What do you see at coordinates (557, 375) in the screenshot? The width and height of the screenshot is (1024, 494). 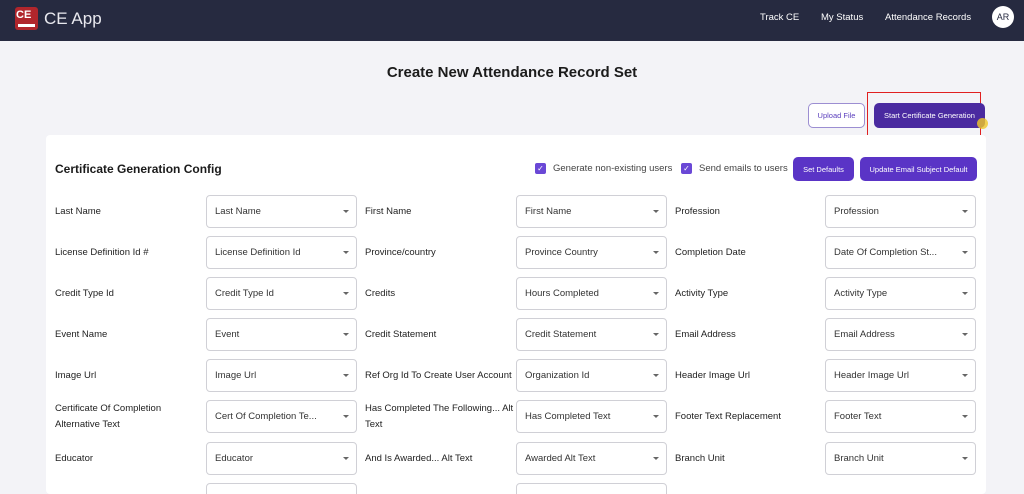 I see `select-value: Organization Id` at bounding box center [557, 375].